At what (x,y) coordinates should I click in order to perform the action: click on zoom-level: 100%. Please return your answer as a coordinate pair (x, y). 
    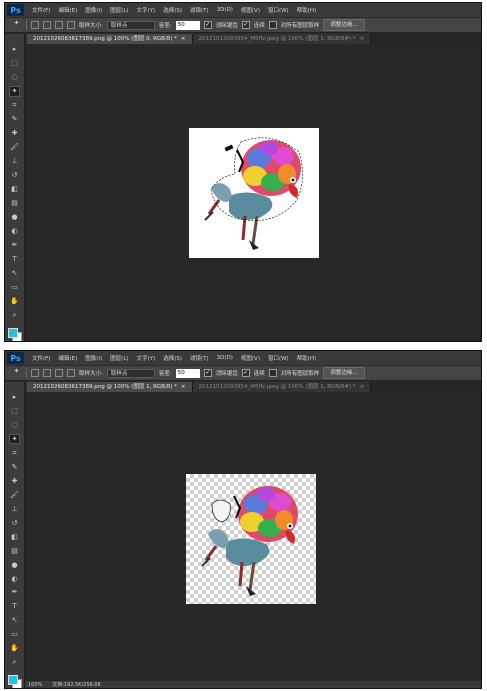
    Looking at the image, I should click on (35, 685).